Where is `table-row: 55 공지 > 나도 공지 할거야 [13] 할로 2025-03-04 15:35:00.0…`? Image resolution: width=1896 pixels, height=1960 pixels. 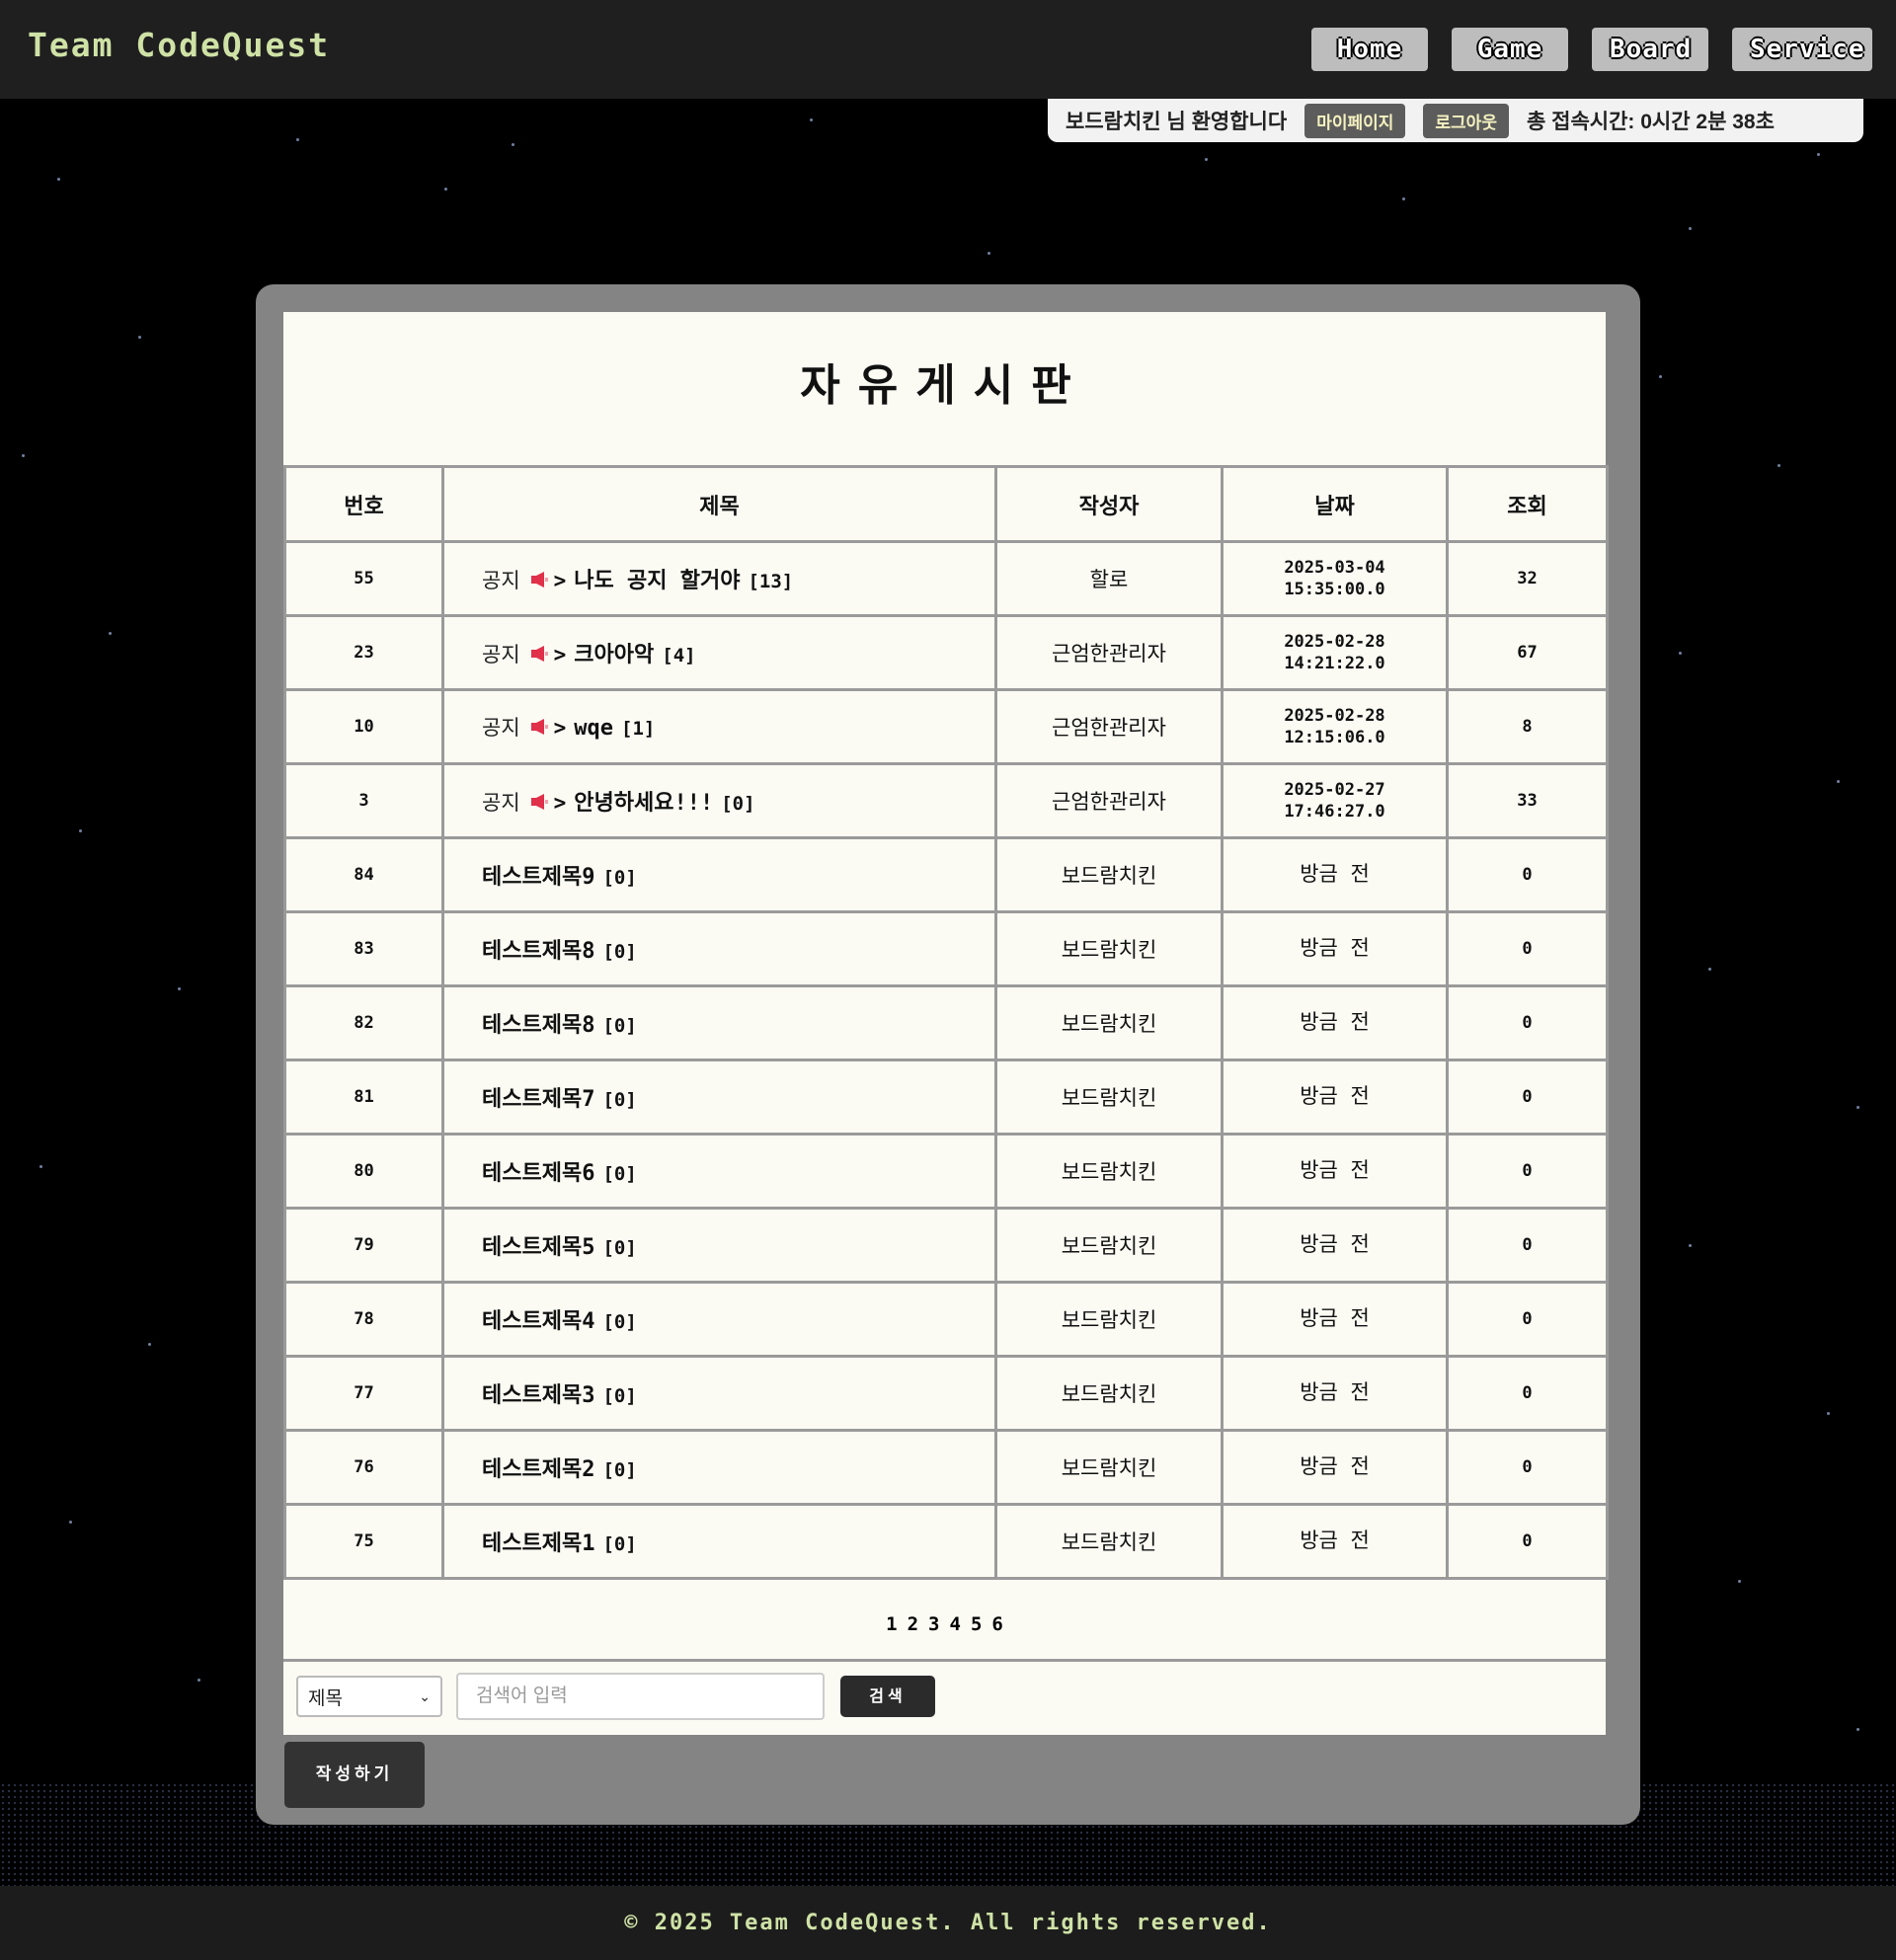
table-row: 55 공지 > 나도 공지 할거야 [13] 할로 2025-03-04 15:35:00.0… is located at coordinates (946, 579).